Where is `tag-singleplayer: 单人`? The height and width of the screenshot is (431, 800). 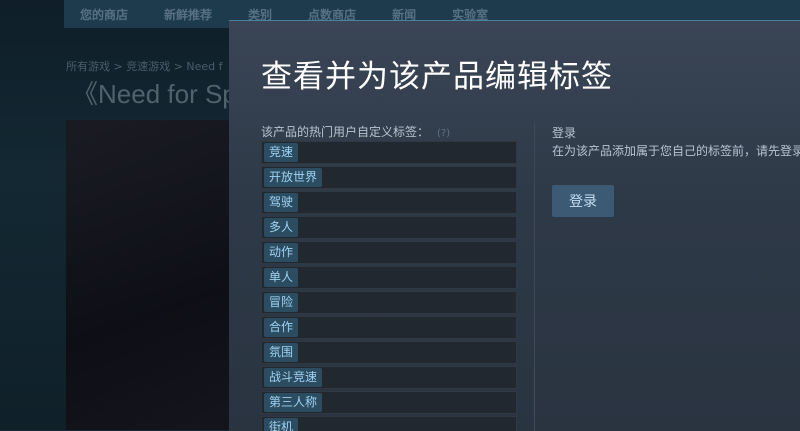 tag-singleplayer: 单人 is located at coordinates (281, 277).